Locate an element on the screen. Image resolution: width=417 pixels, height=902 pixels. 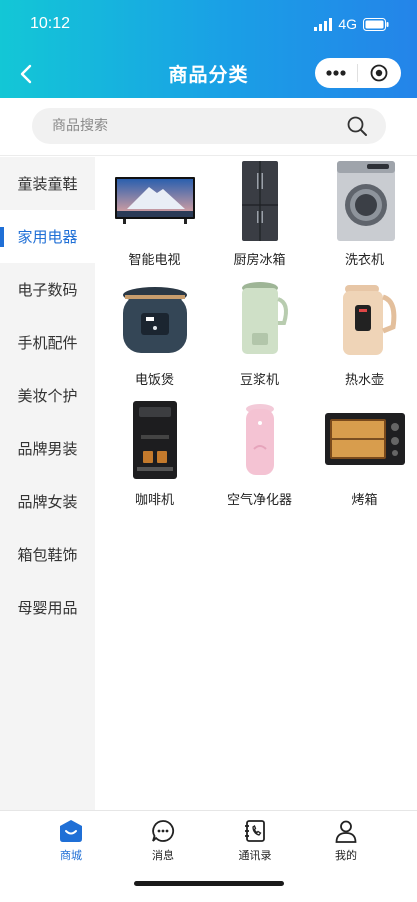
sidebar-item-label: 家用电器 is located at coordinates (47, 237).